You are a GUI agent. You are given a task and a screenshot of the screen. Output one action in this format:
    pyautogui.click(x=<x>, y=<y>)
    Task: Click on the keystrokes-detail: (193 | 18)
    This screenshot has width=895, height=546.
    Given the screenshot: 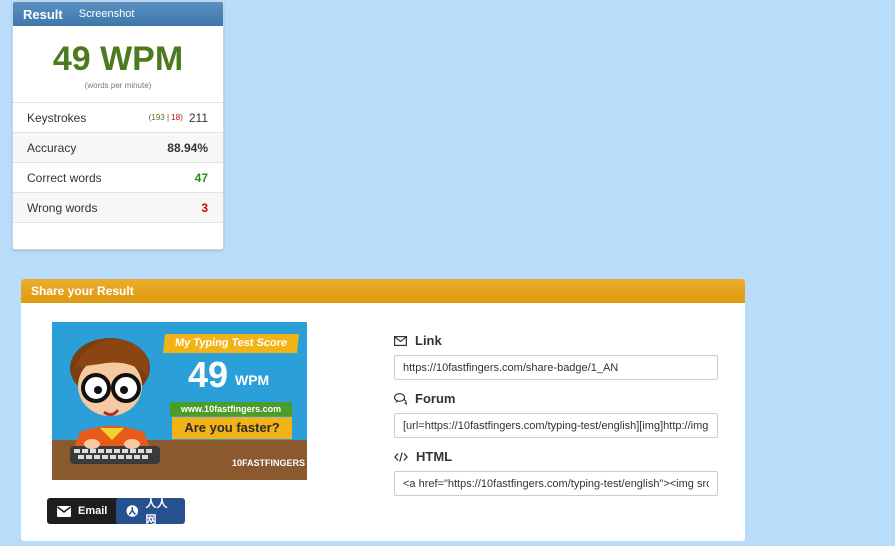 What is the action you would take?
    pyautogui.click(x=165, y=117)
    